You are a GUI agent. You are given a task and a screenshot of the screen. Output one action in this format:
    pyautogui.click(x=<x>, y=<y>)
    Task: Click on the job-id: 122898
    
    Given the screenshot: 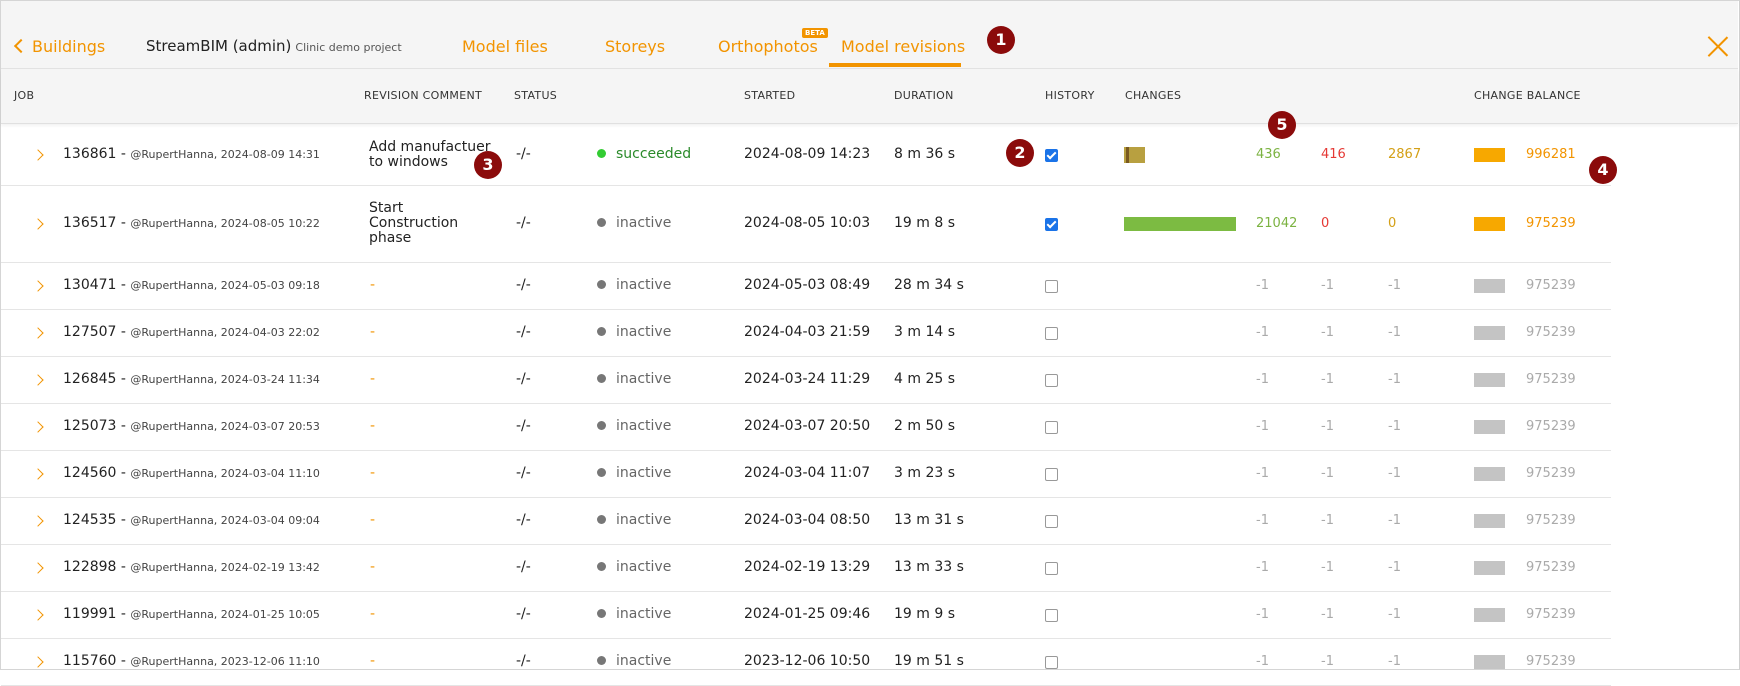 What is the action you would take?
    pyautogui.click(x=90, y=567)
    